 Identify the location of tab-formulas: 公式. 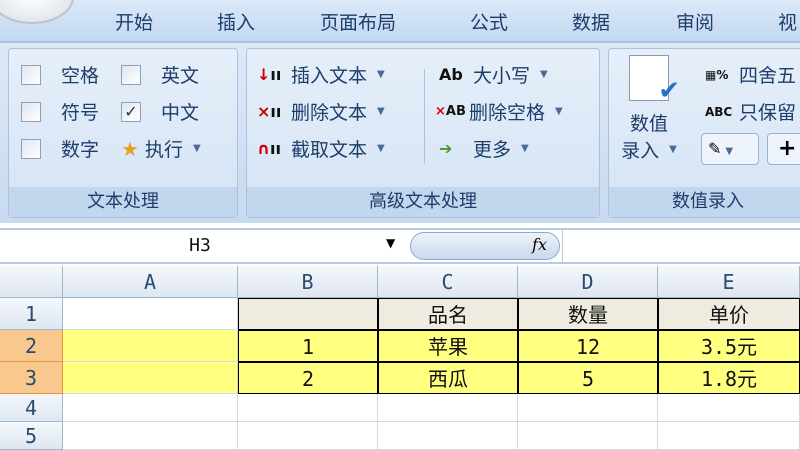
(489, 21).